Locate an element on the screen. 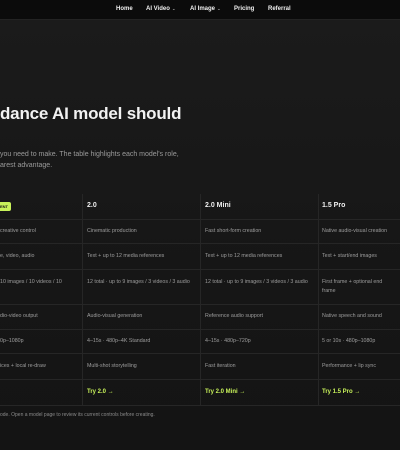 This screenshot has height=450, width=400. table-cell: First frame + optional end frame is located at coordinates (352, 286).